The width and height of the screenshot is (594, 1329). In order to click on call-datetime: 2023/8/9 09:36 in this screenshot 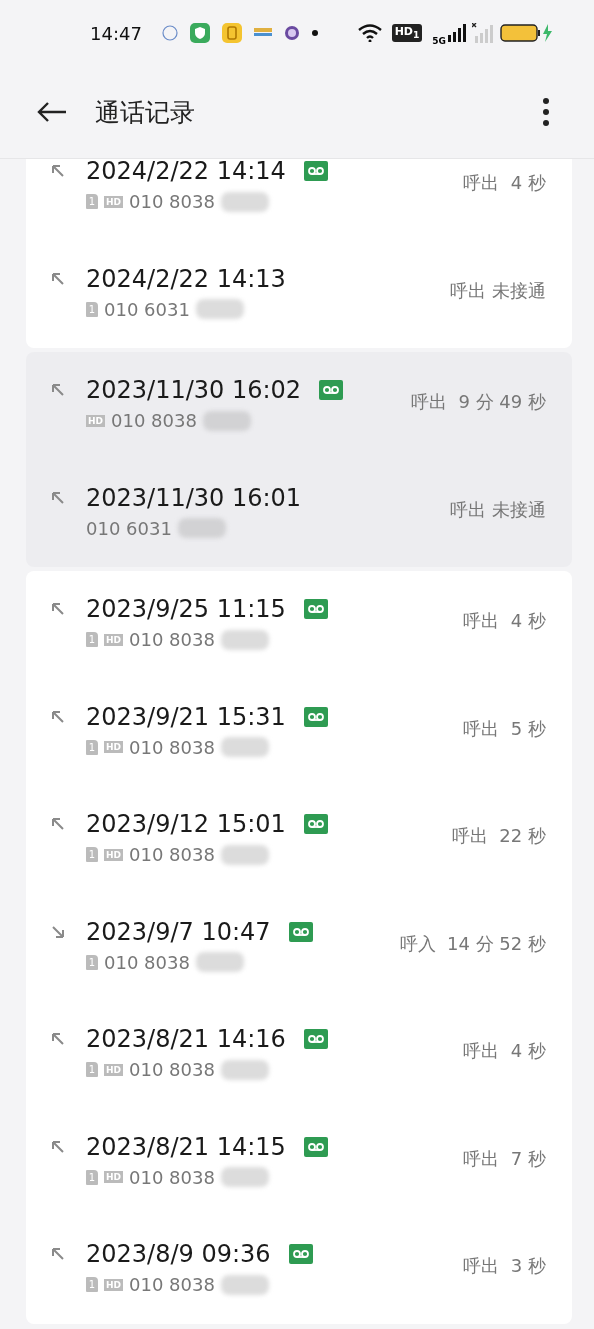, I will do `click(178, 1254)`.